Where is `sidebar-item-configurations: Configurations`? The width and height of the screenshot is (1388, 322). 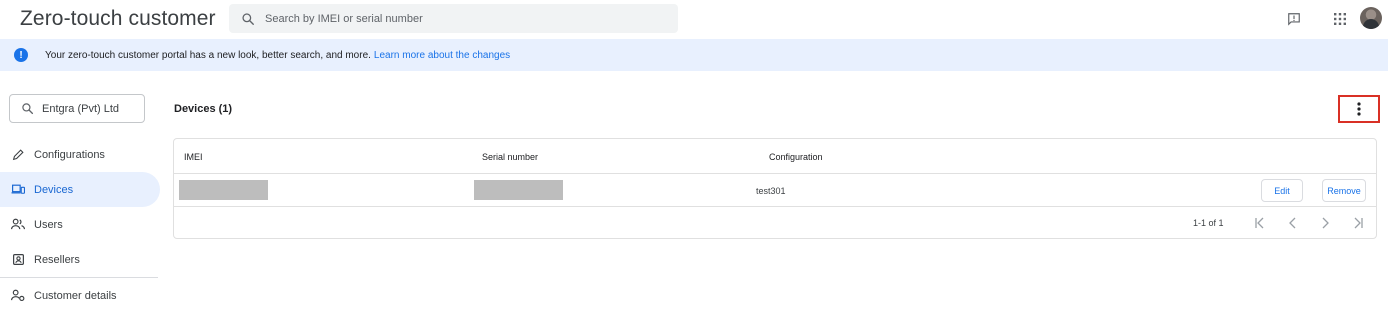
sidebar-item-configurations: Configurations is located at coordinates (80, 154).